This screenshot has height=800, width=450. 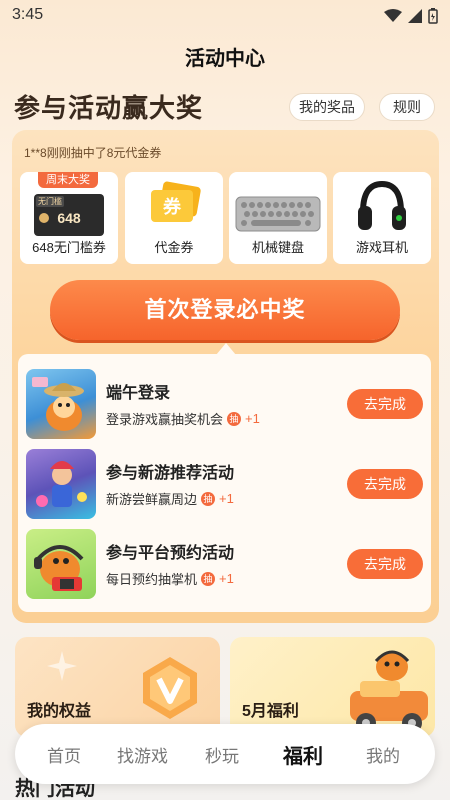 I want to click on status-time: 3:45, so click(x=28, y=14).